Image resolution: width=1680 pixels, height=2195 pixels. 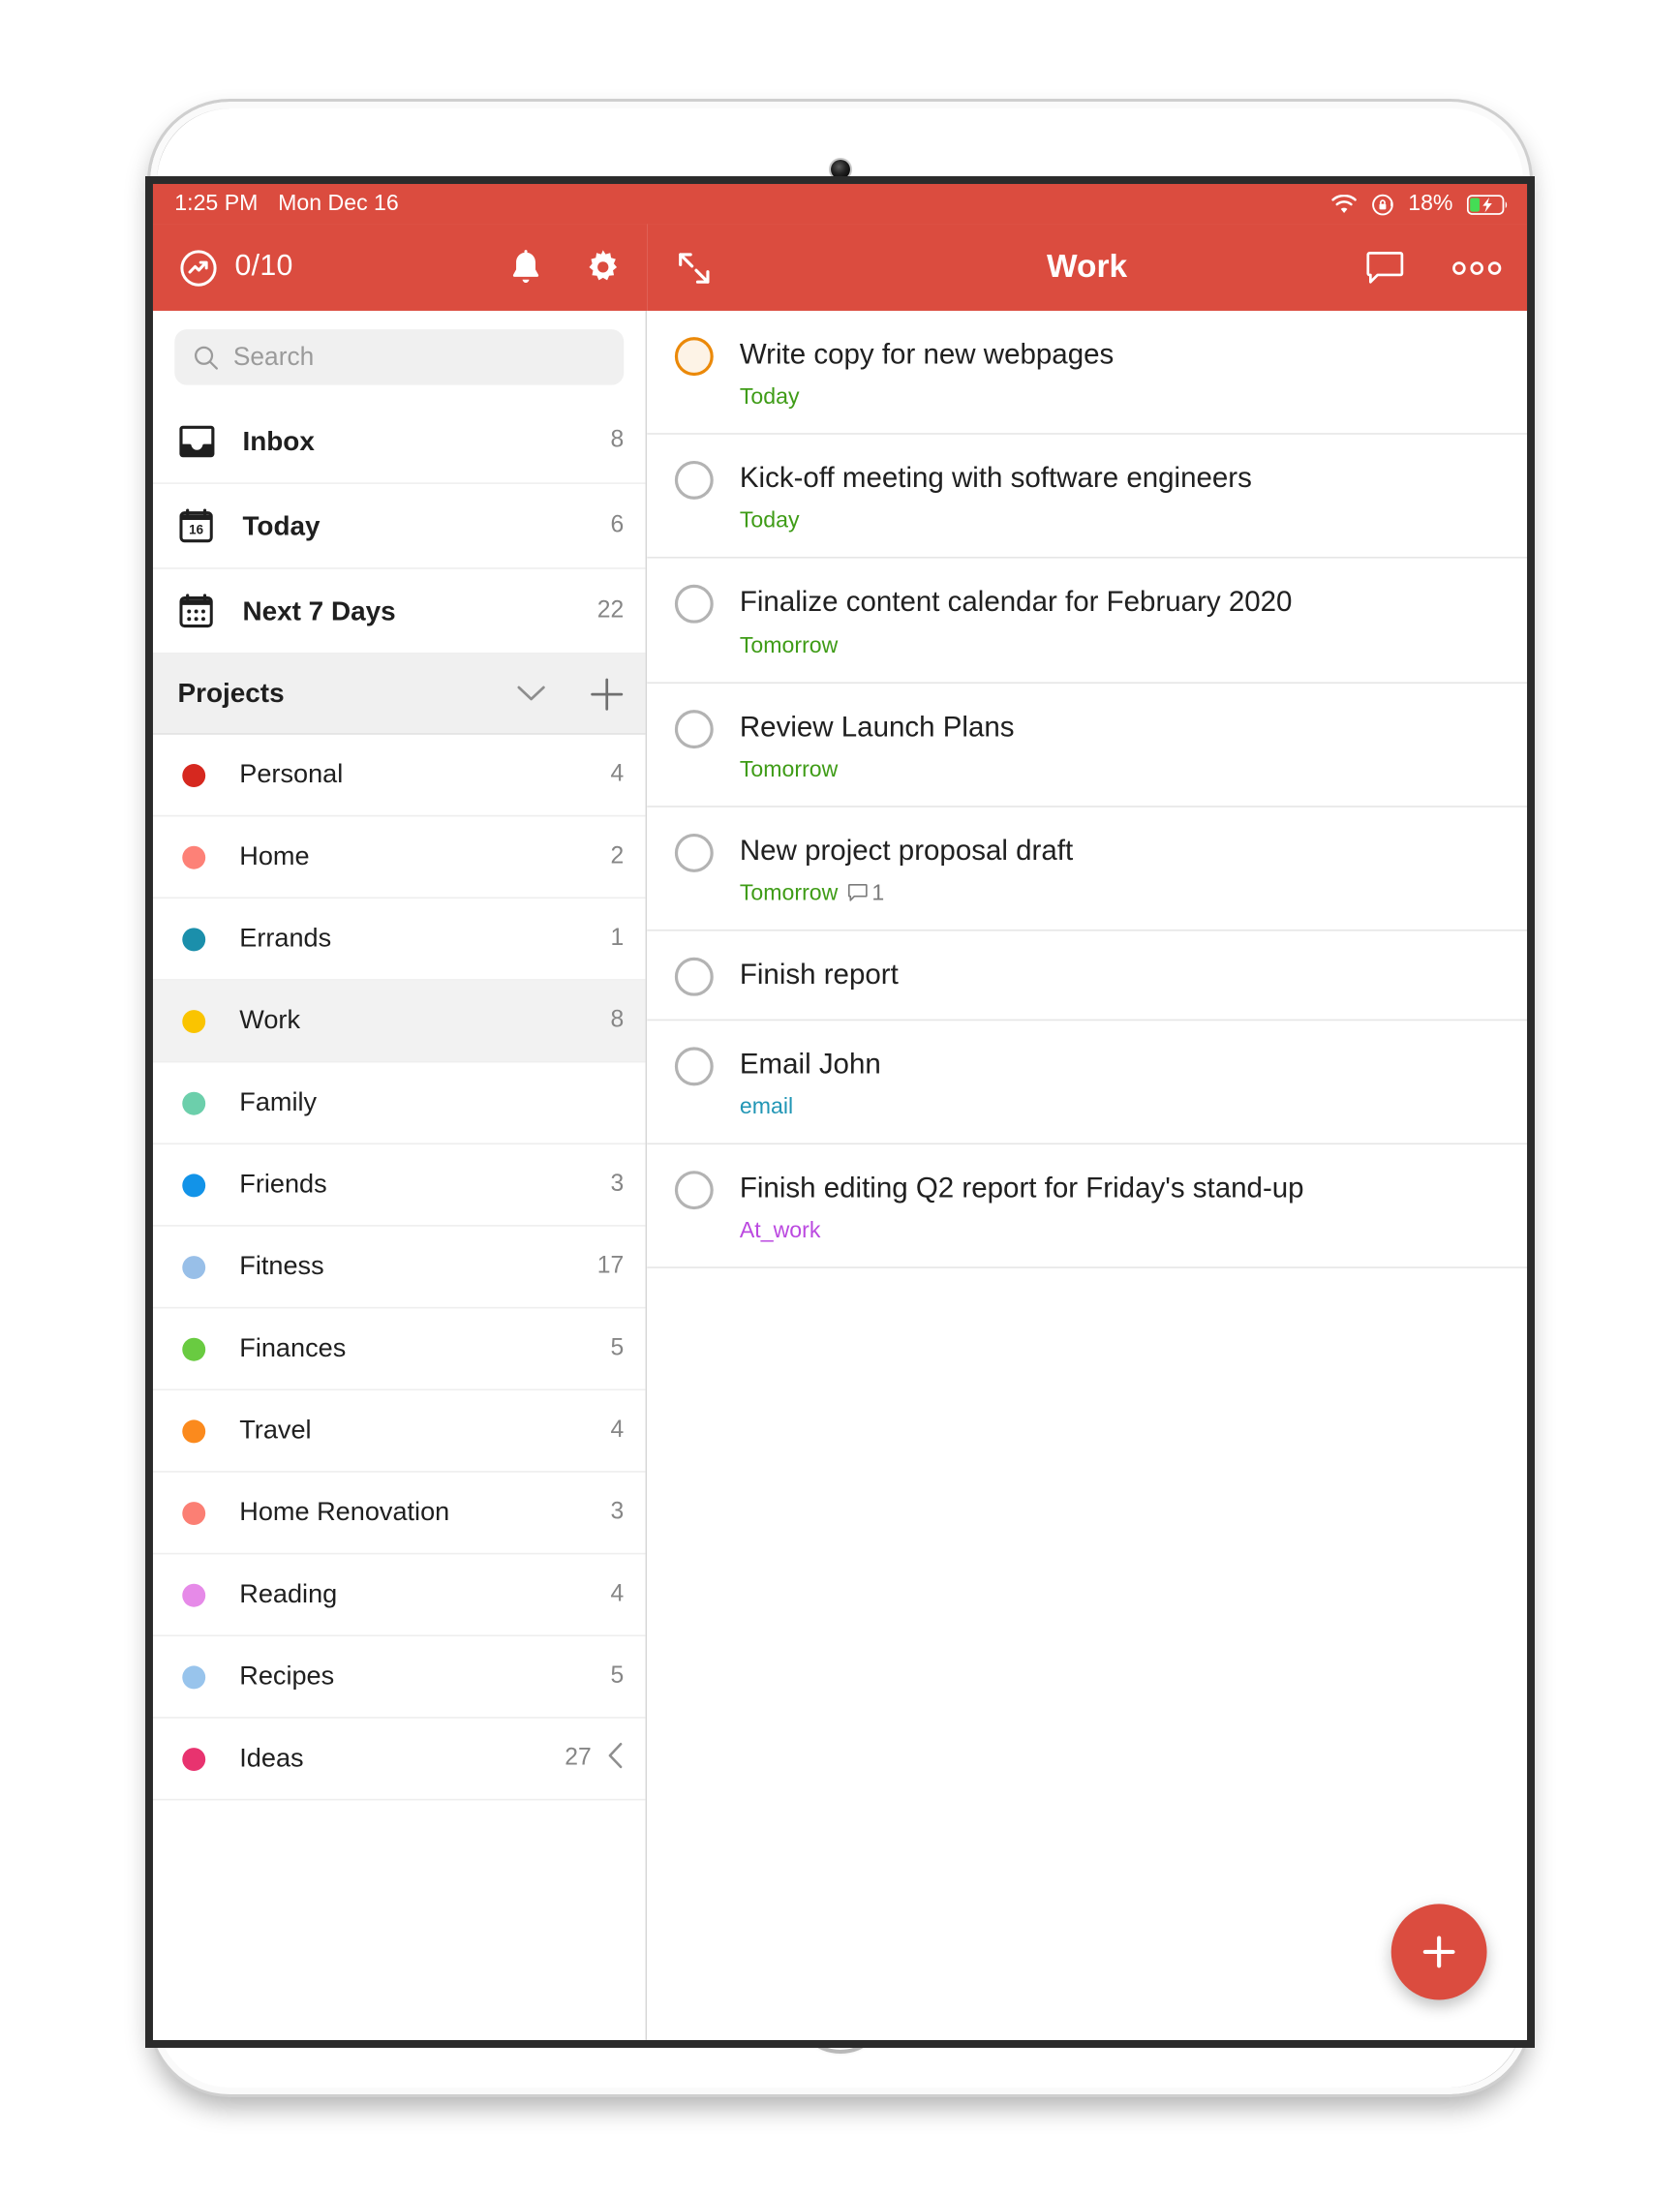 I want to click on status-time: 1:25 PM, so click(x=217, y=204).